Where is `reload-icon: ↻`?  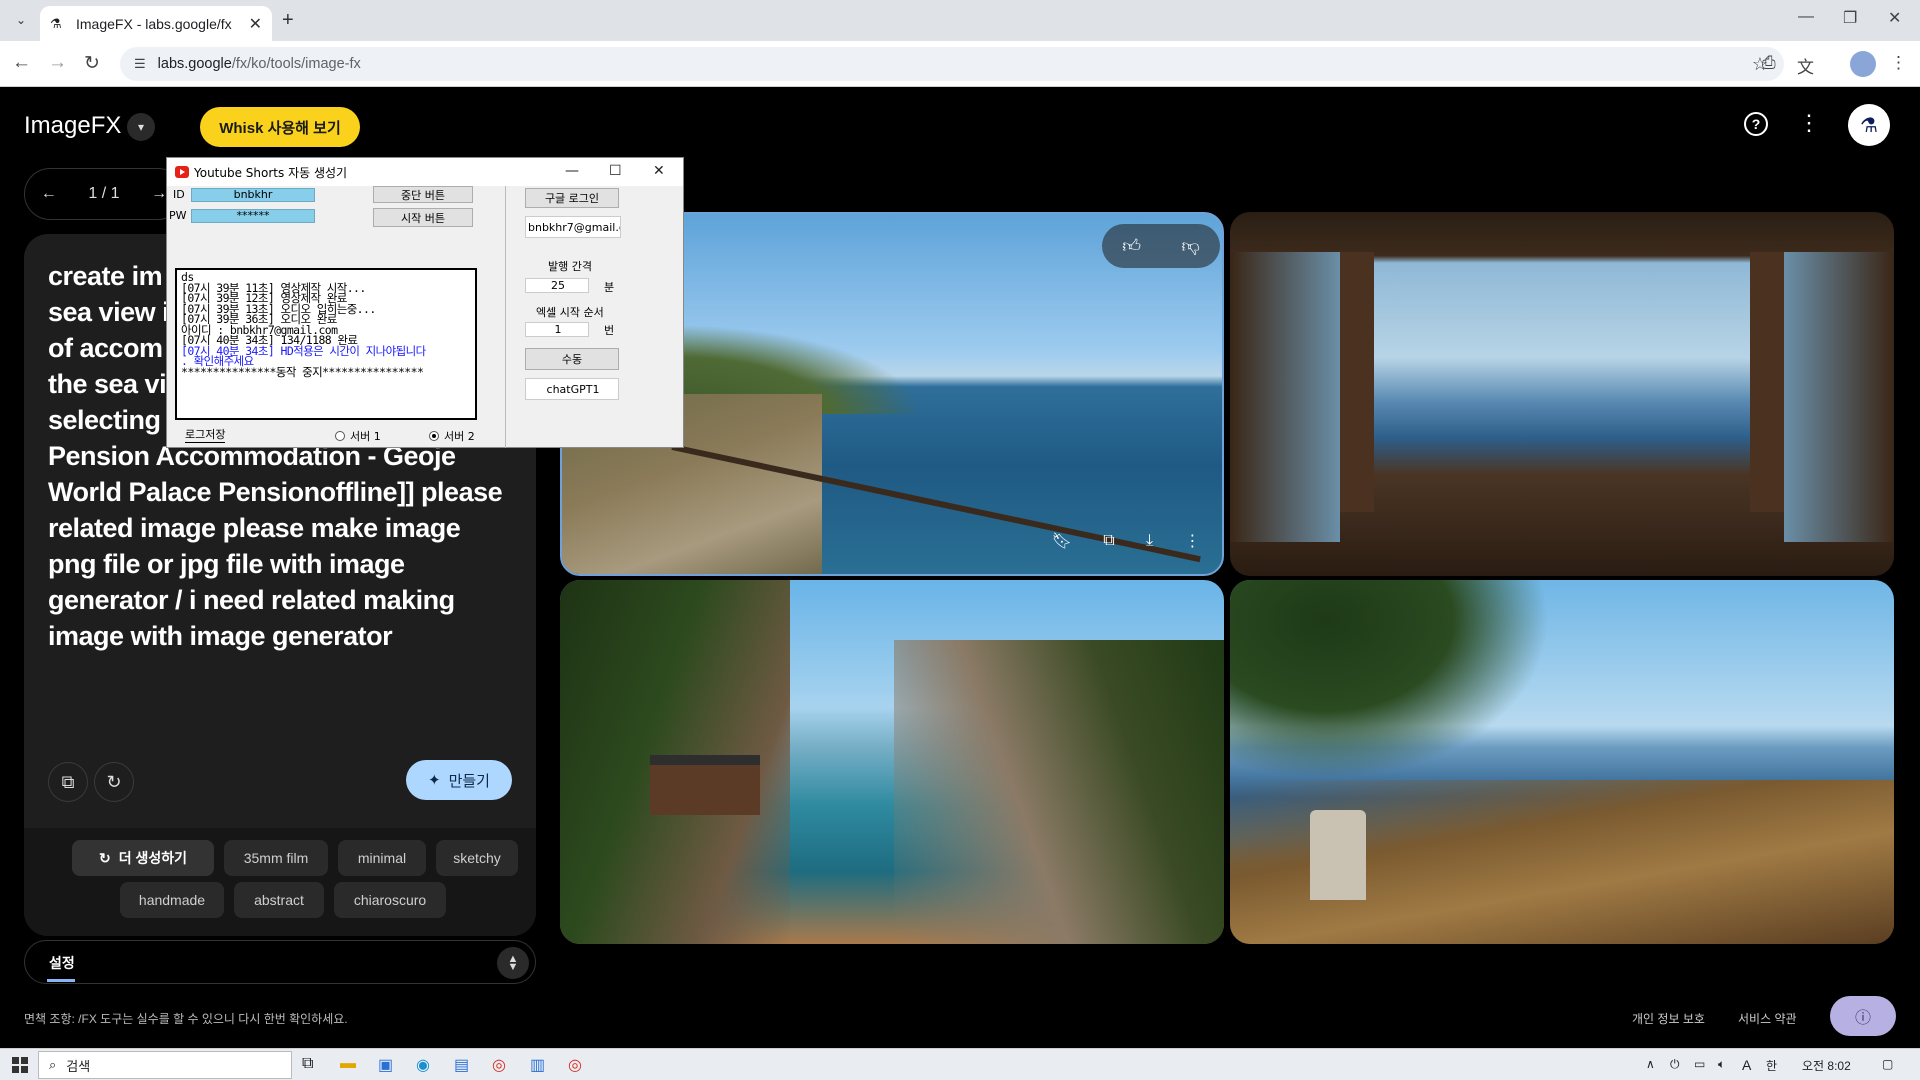
reload-icon: ↻ is located at coordinates (92, 63).